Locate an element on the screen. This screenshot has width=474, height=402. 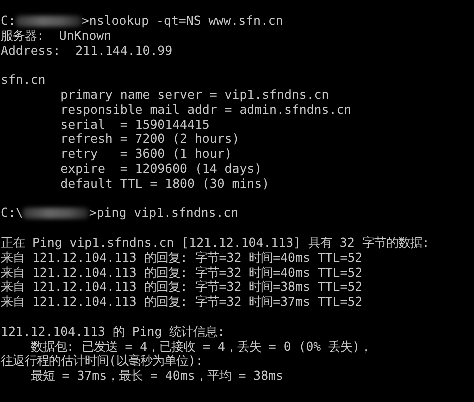
output-line: expire = 1209600 (14 days) is located at coordinates (161, 169).